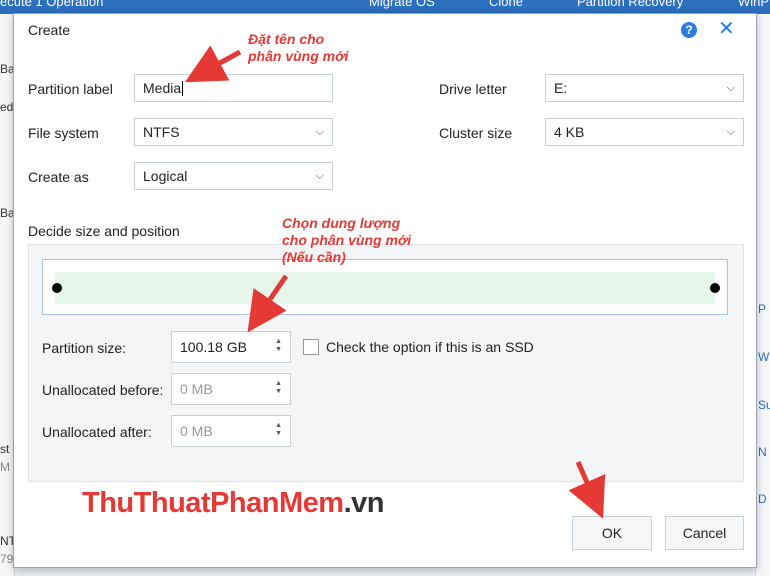 The height and width of the screenshot is (576, 770). Describe the element at coordinates (587, 489) in the screenshot. I see `arrow-to-ok-button` at that location.